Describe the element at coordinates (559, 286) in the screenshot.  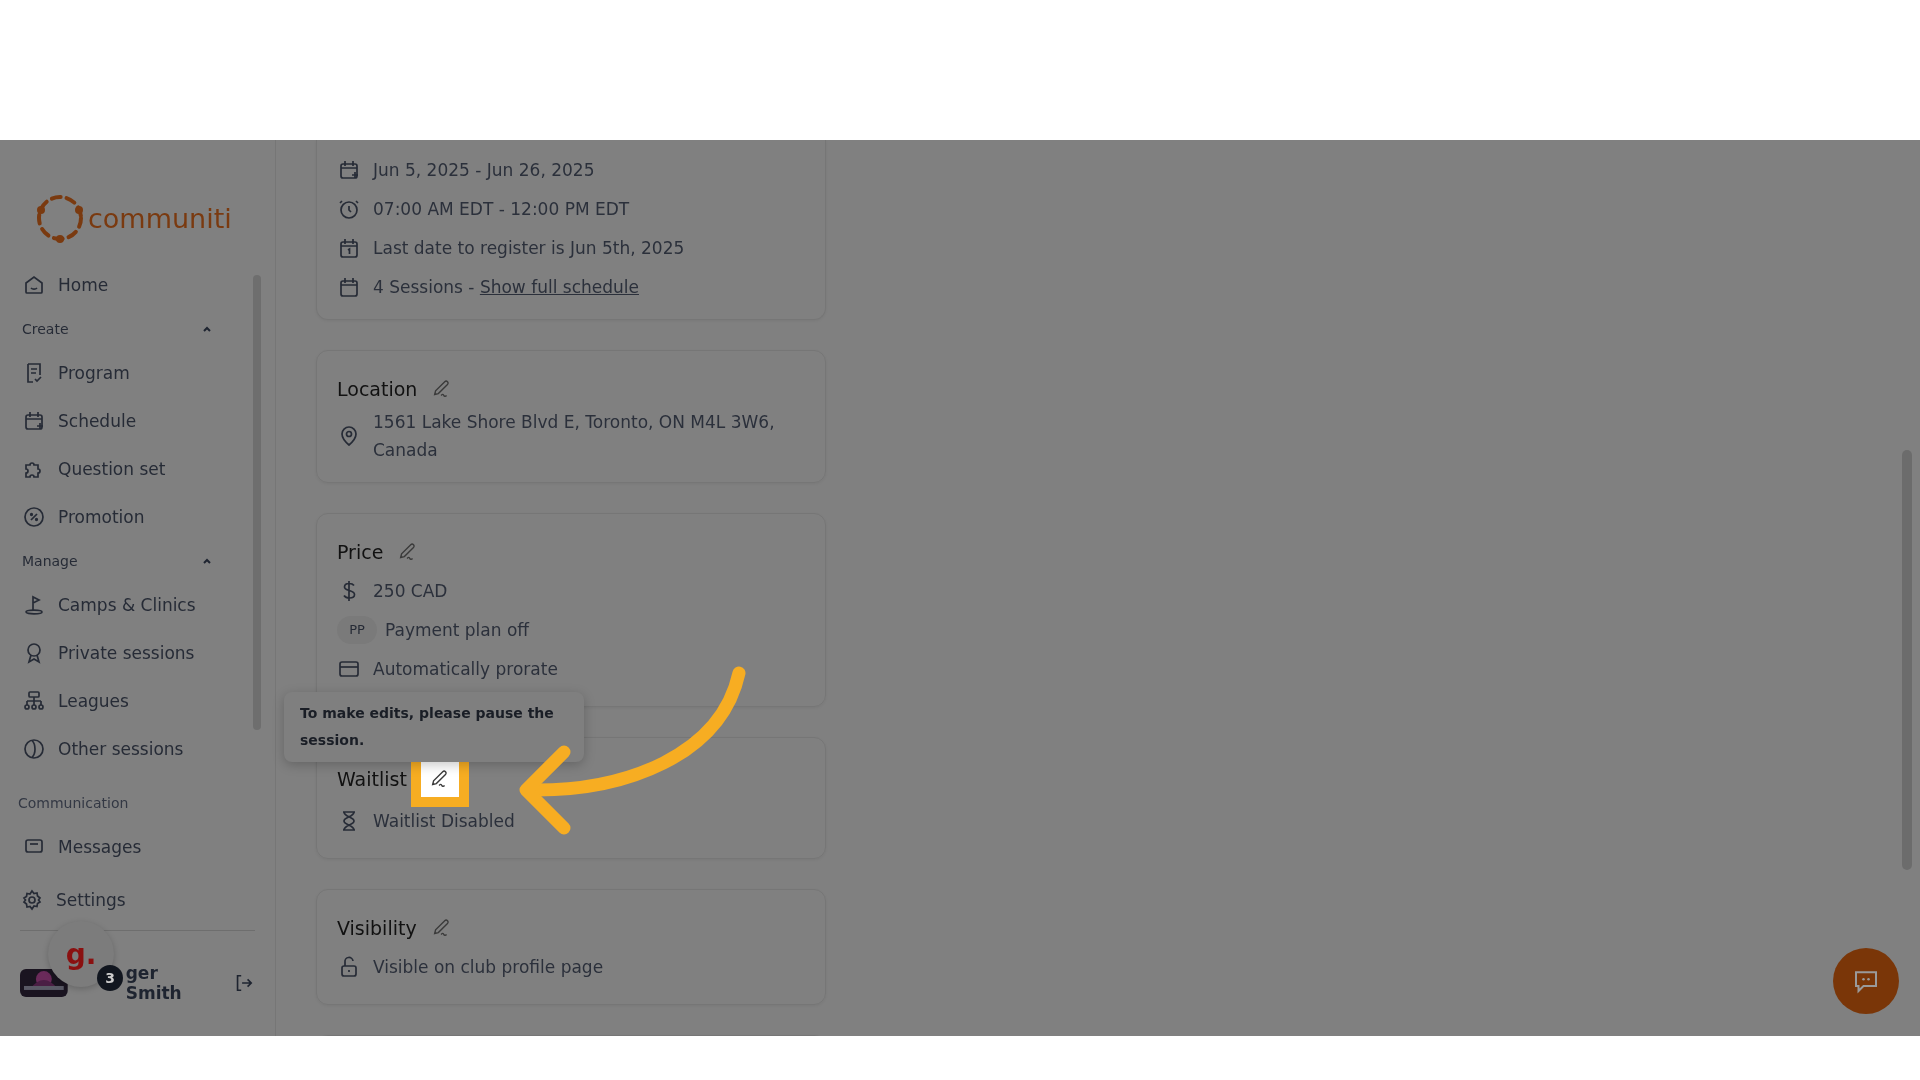
I see `schedule-link: Show full schedule` at that location.